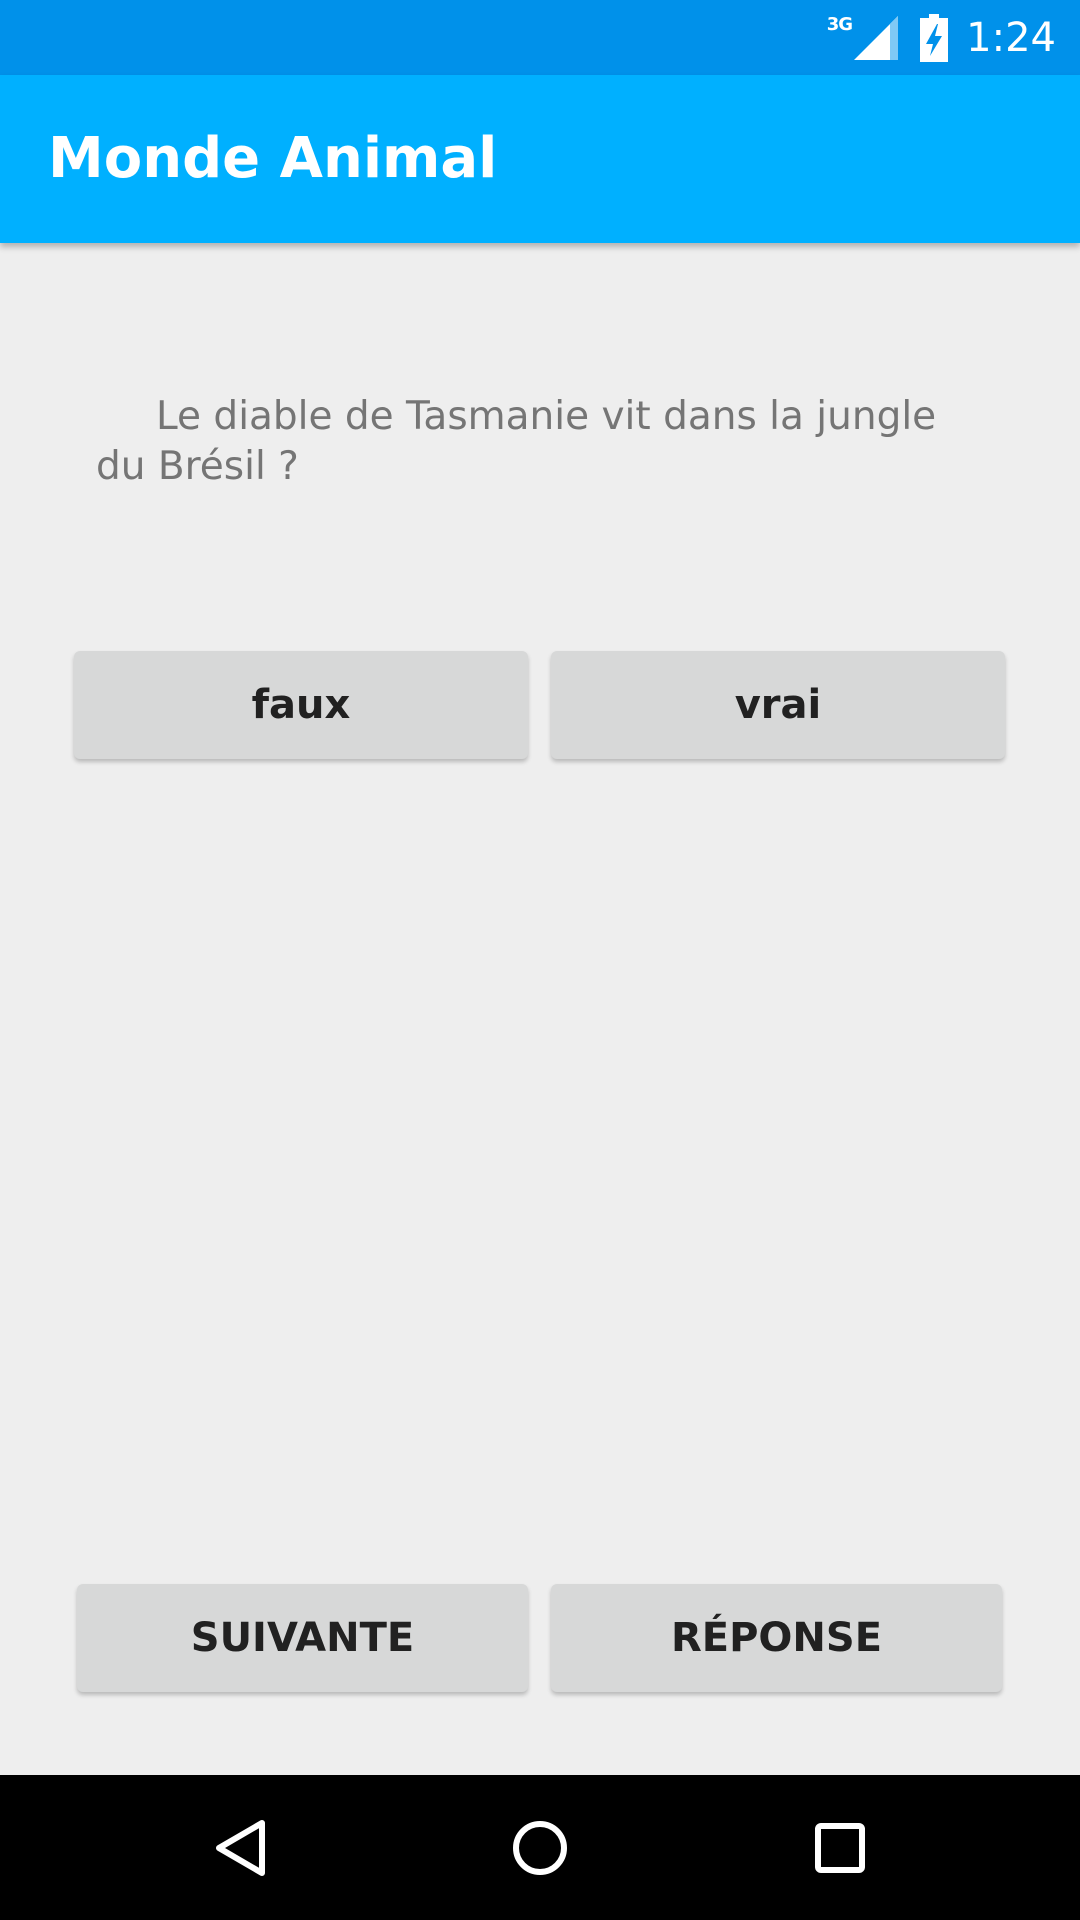  Describe the element at coordinates (778, 705) in the screenshot. I see `true-button: vrai` at that location.